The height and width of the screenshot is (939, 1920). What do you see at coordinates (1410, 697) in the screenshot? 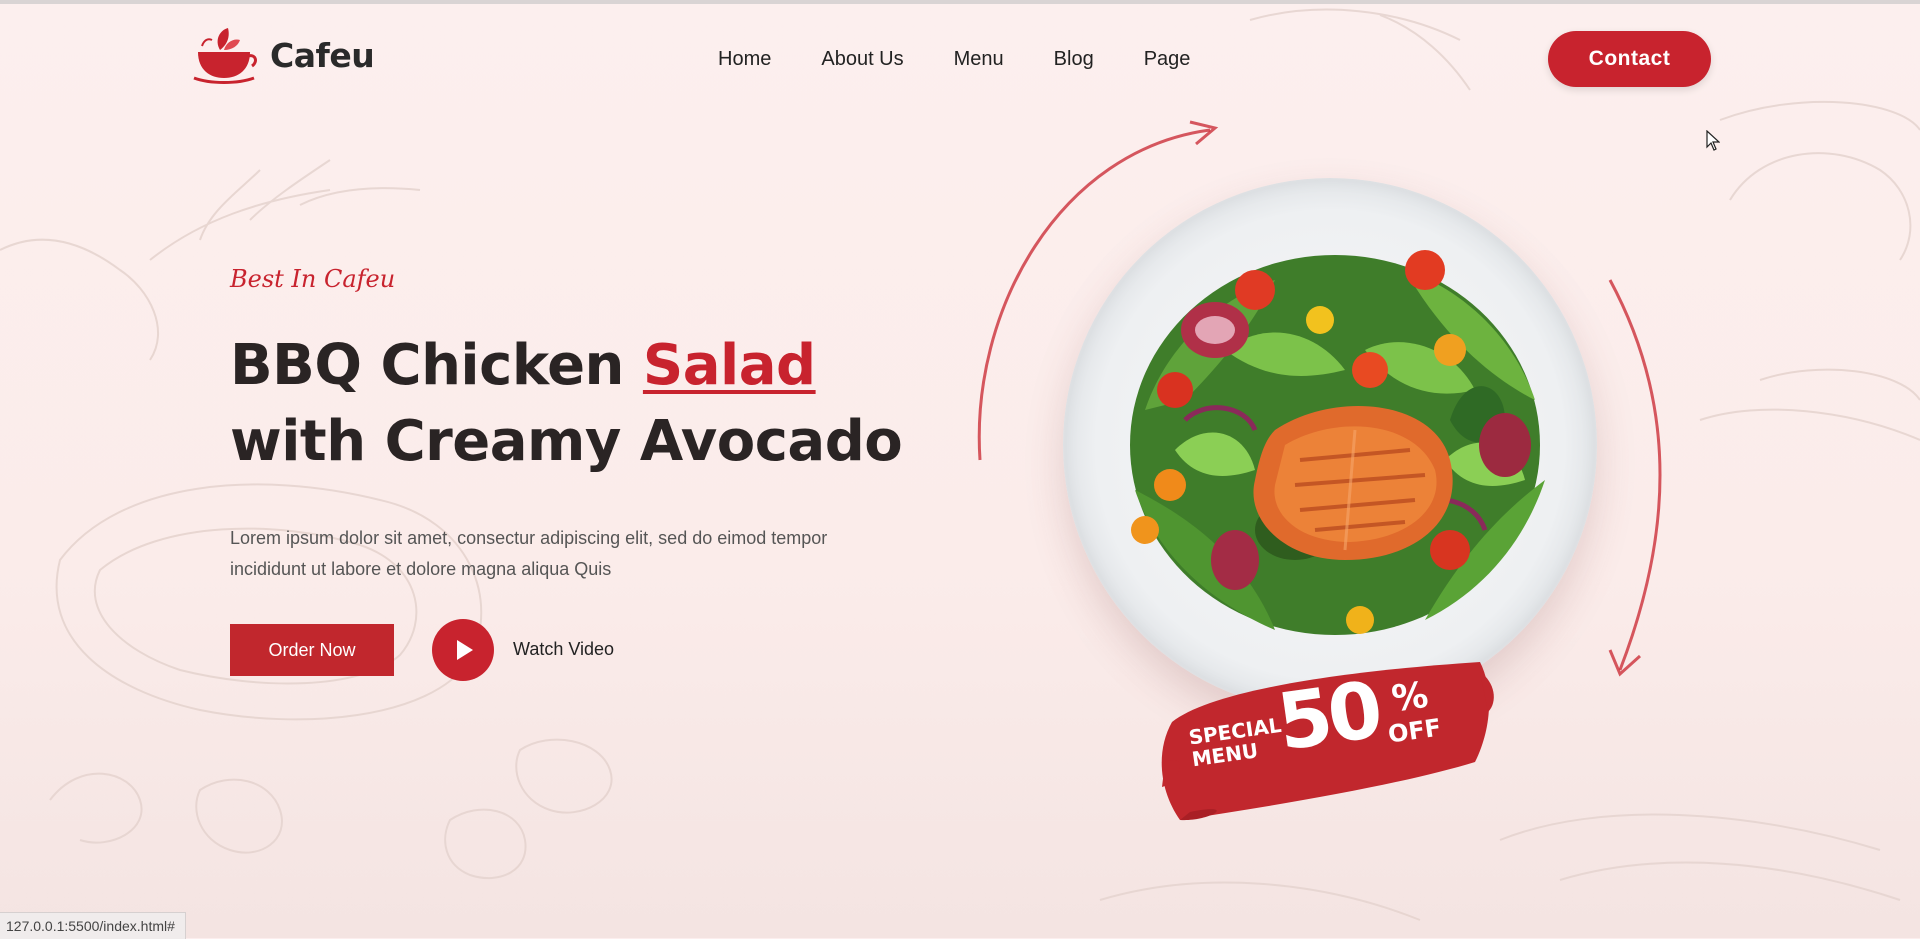
I see `badge-percent-sign: %` at bounding box center [1410, 697].